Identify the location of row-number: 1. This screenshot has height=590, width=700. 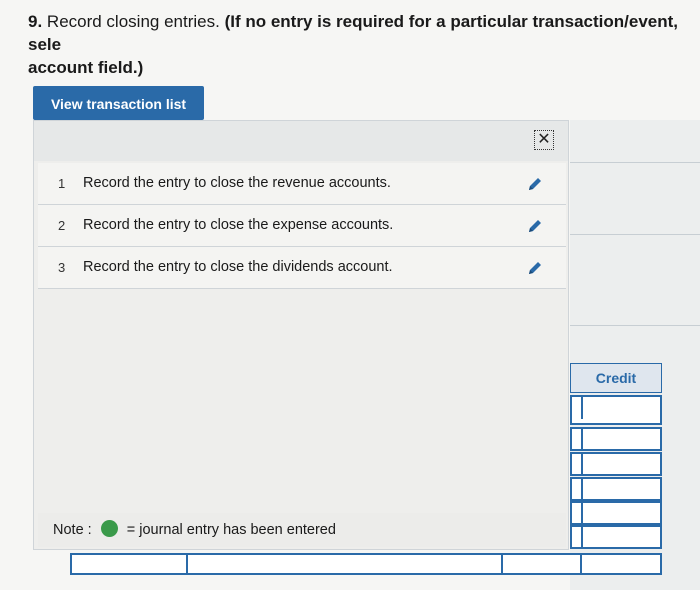
(62, 183).